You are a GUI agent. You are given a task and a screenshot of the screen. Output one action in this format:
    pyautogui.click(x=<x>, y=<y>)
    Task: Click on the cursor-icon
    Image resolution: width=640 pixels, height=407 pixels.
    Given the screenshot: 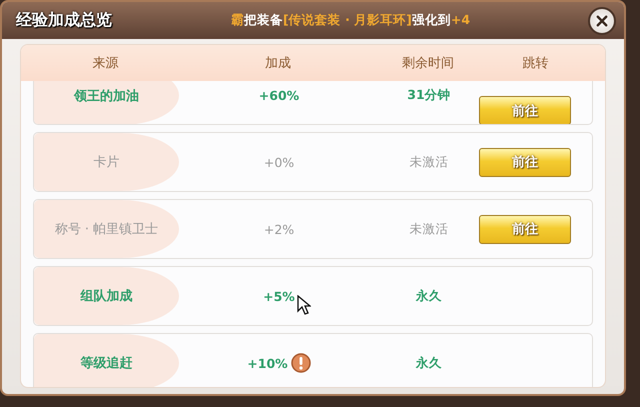 What is the action you would take?
    pyautogui.click(x=304, y=305)
    